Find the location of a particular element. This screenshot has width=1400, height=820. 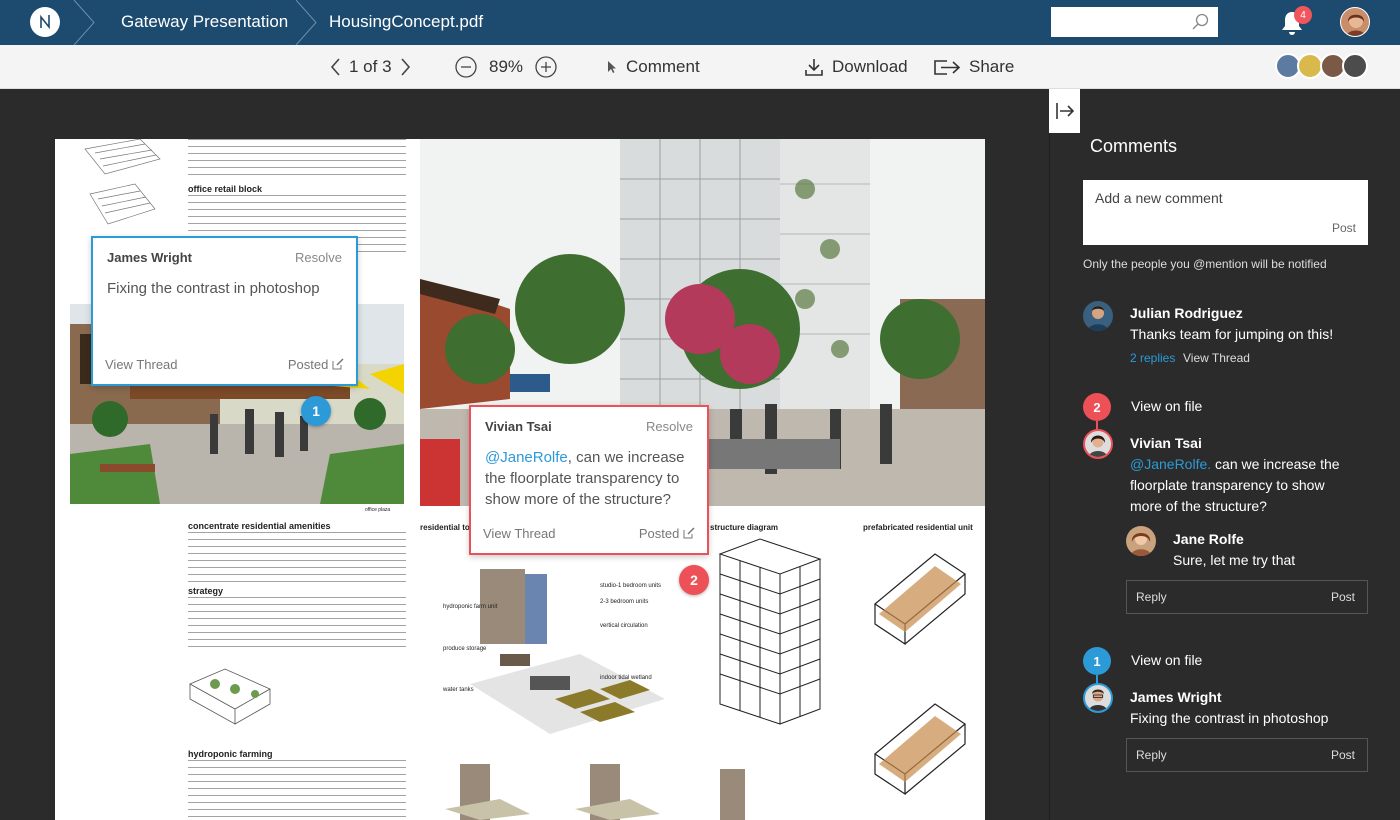

label-produce-storage: produce storage is located at coordinates (465, 649).